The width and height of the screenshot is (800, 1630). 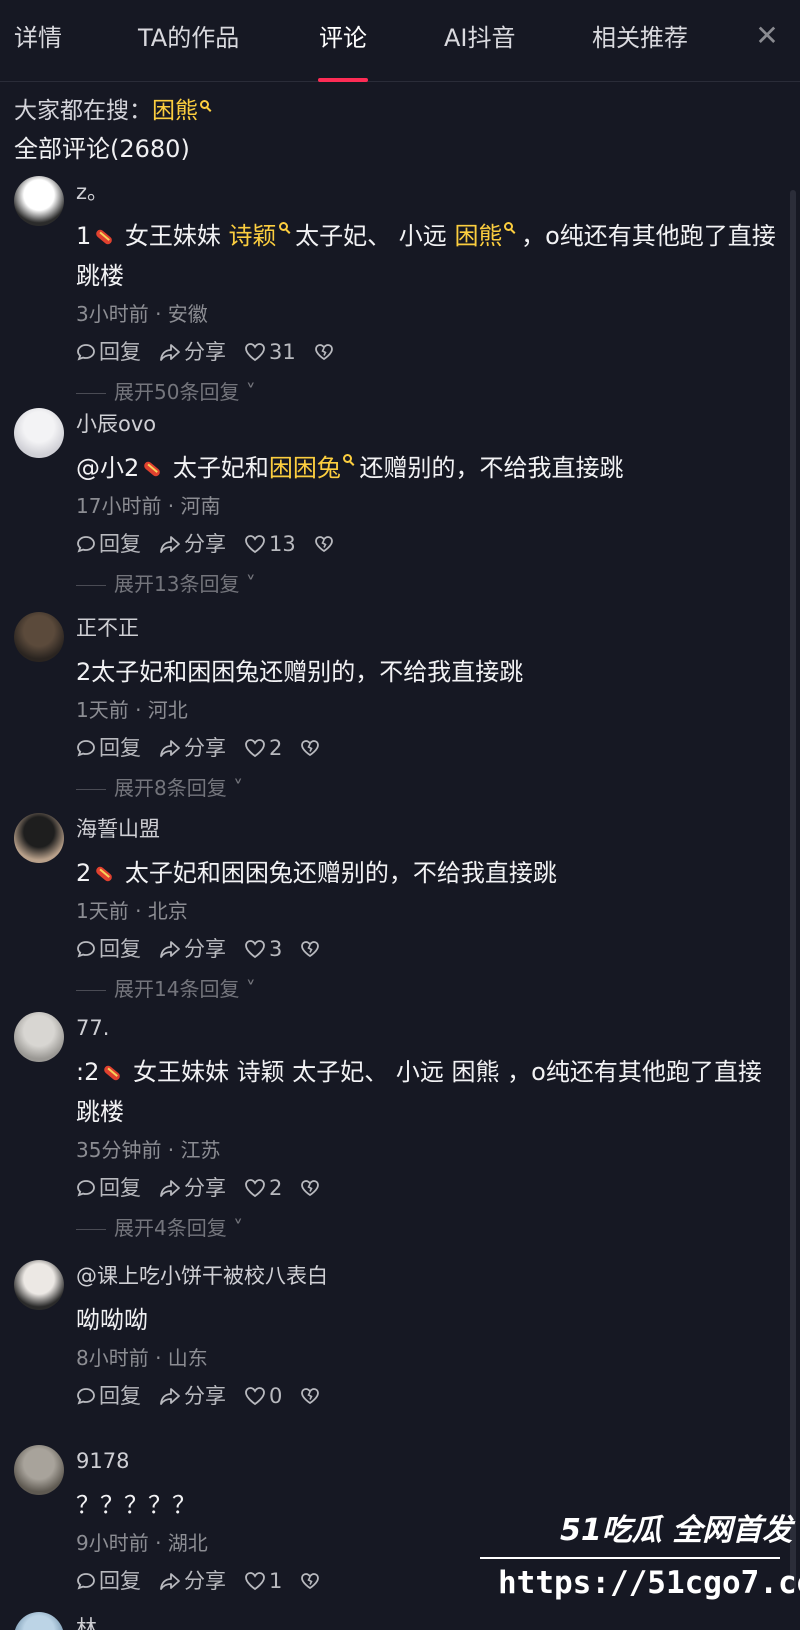 I want to click on like-button-label: 13, so click(x=282, y=544).